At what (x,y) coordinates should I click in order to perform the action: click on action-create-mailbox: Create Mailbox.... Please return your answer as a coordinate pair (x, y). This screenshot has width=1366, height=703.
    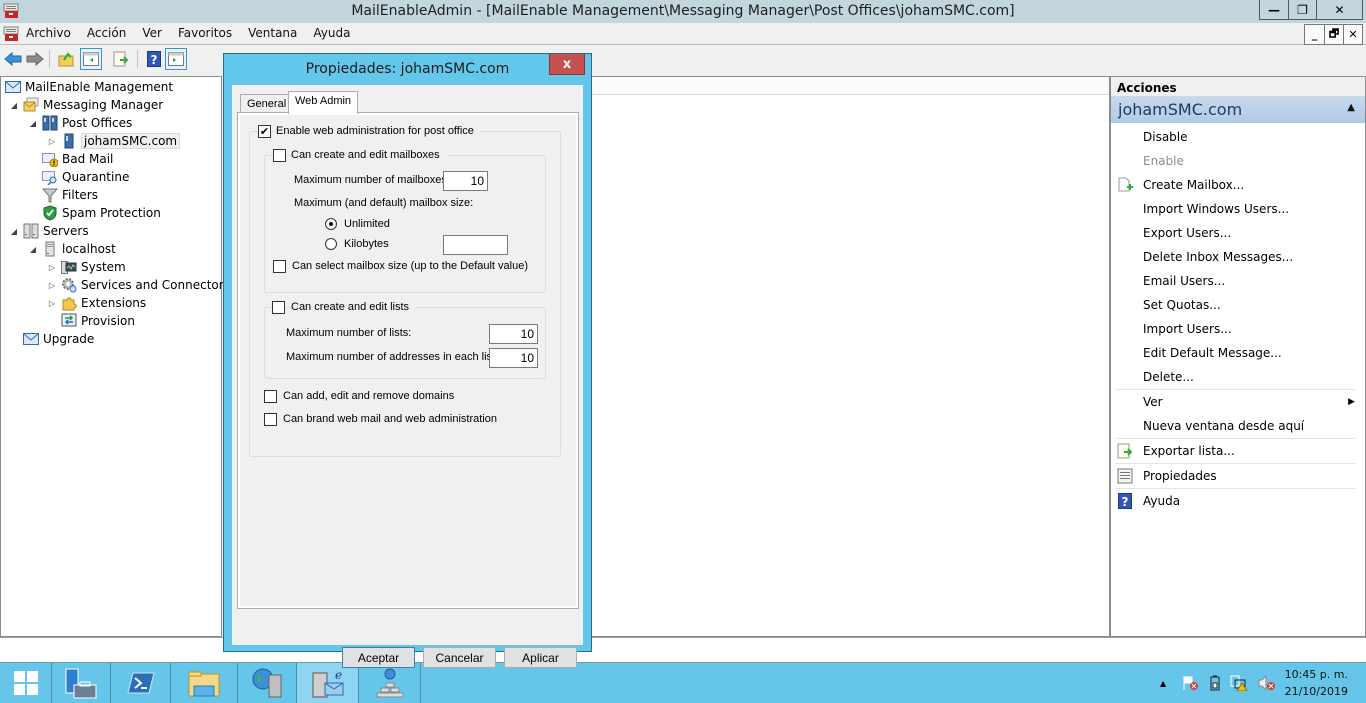
    Looking at the image, I should click on (1238, 185).